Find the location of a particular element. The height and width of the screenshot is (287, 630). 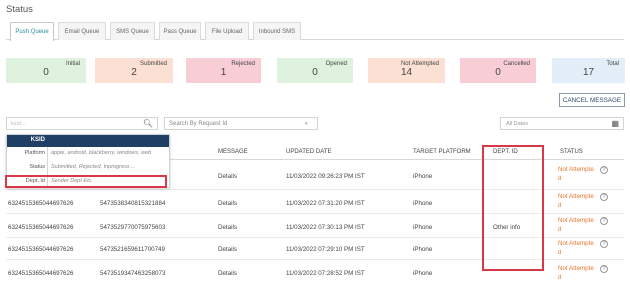

request-id-search-select: Search By Request Id ▾ is located at coordinates (241, 123).